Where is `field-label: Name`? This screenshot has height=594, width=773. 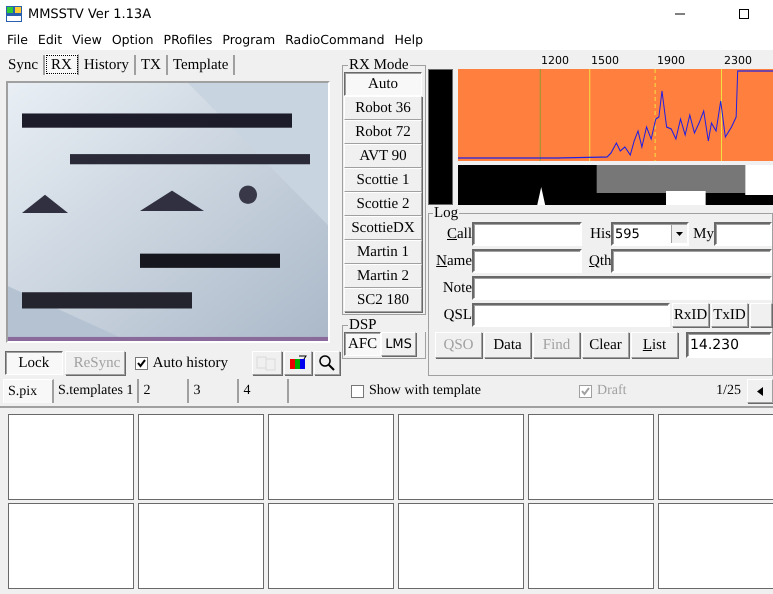 field-label: Name is located at coordinates (453, 261).